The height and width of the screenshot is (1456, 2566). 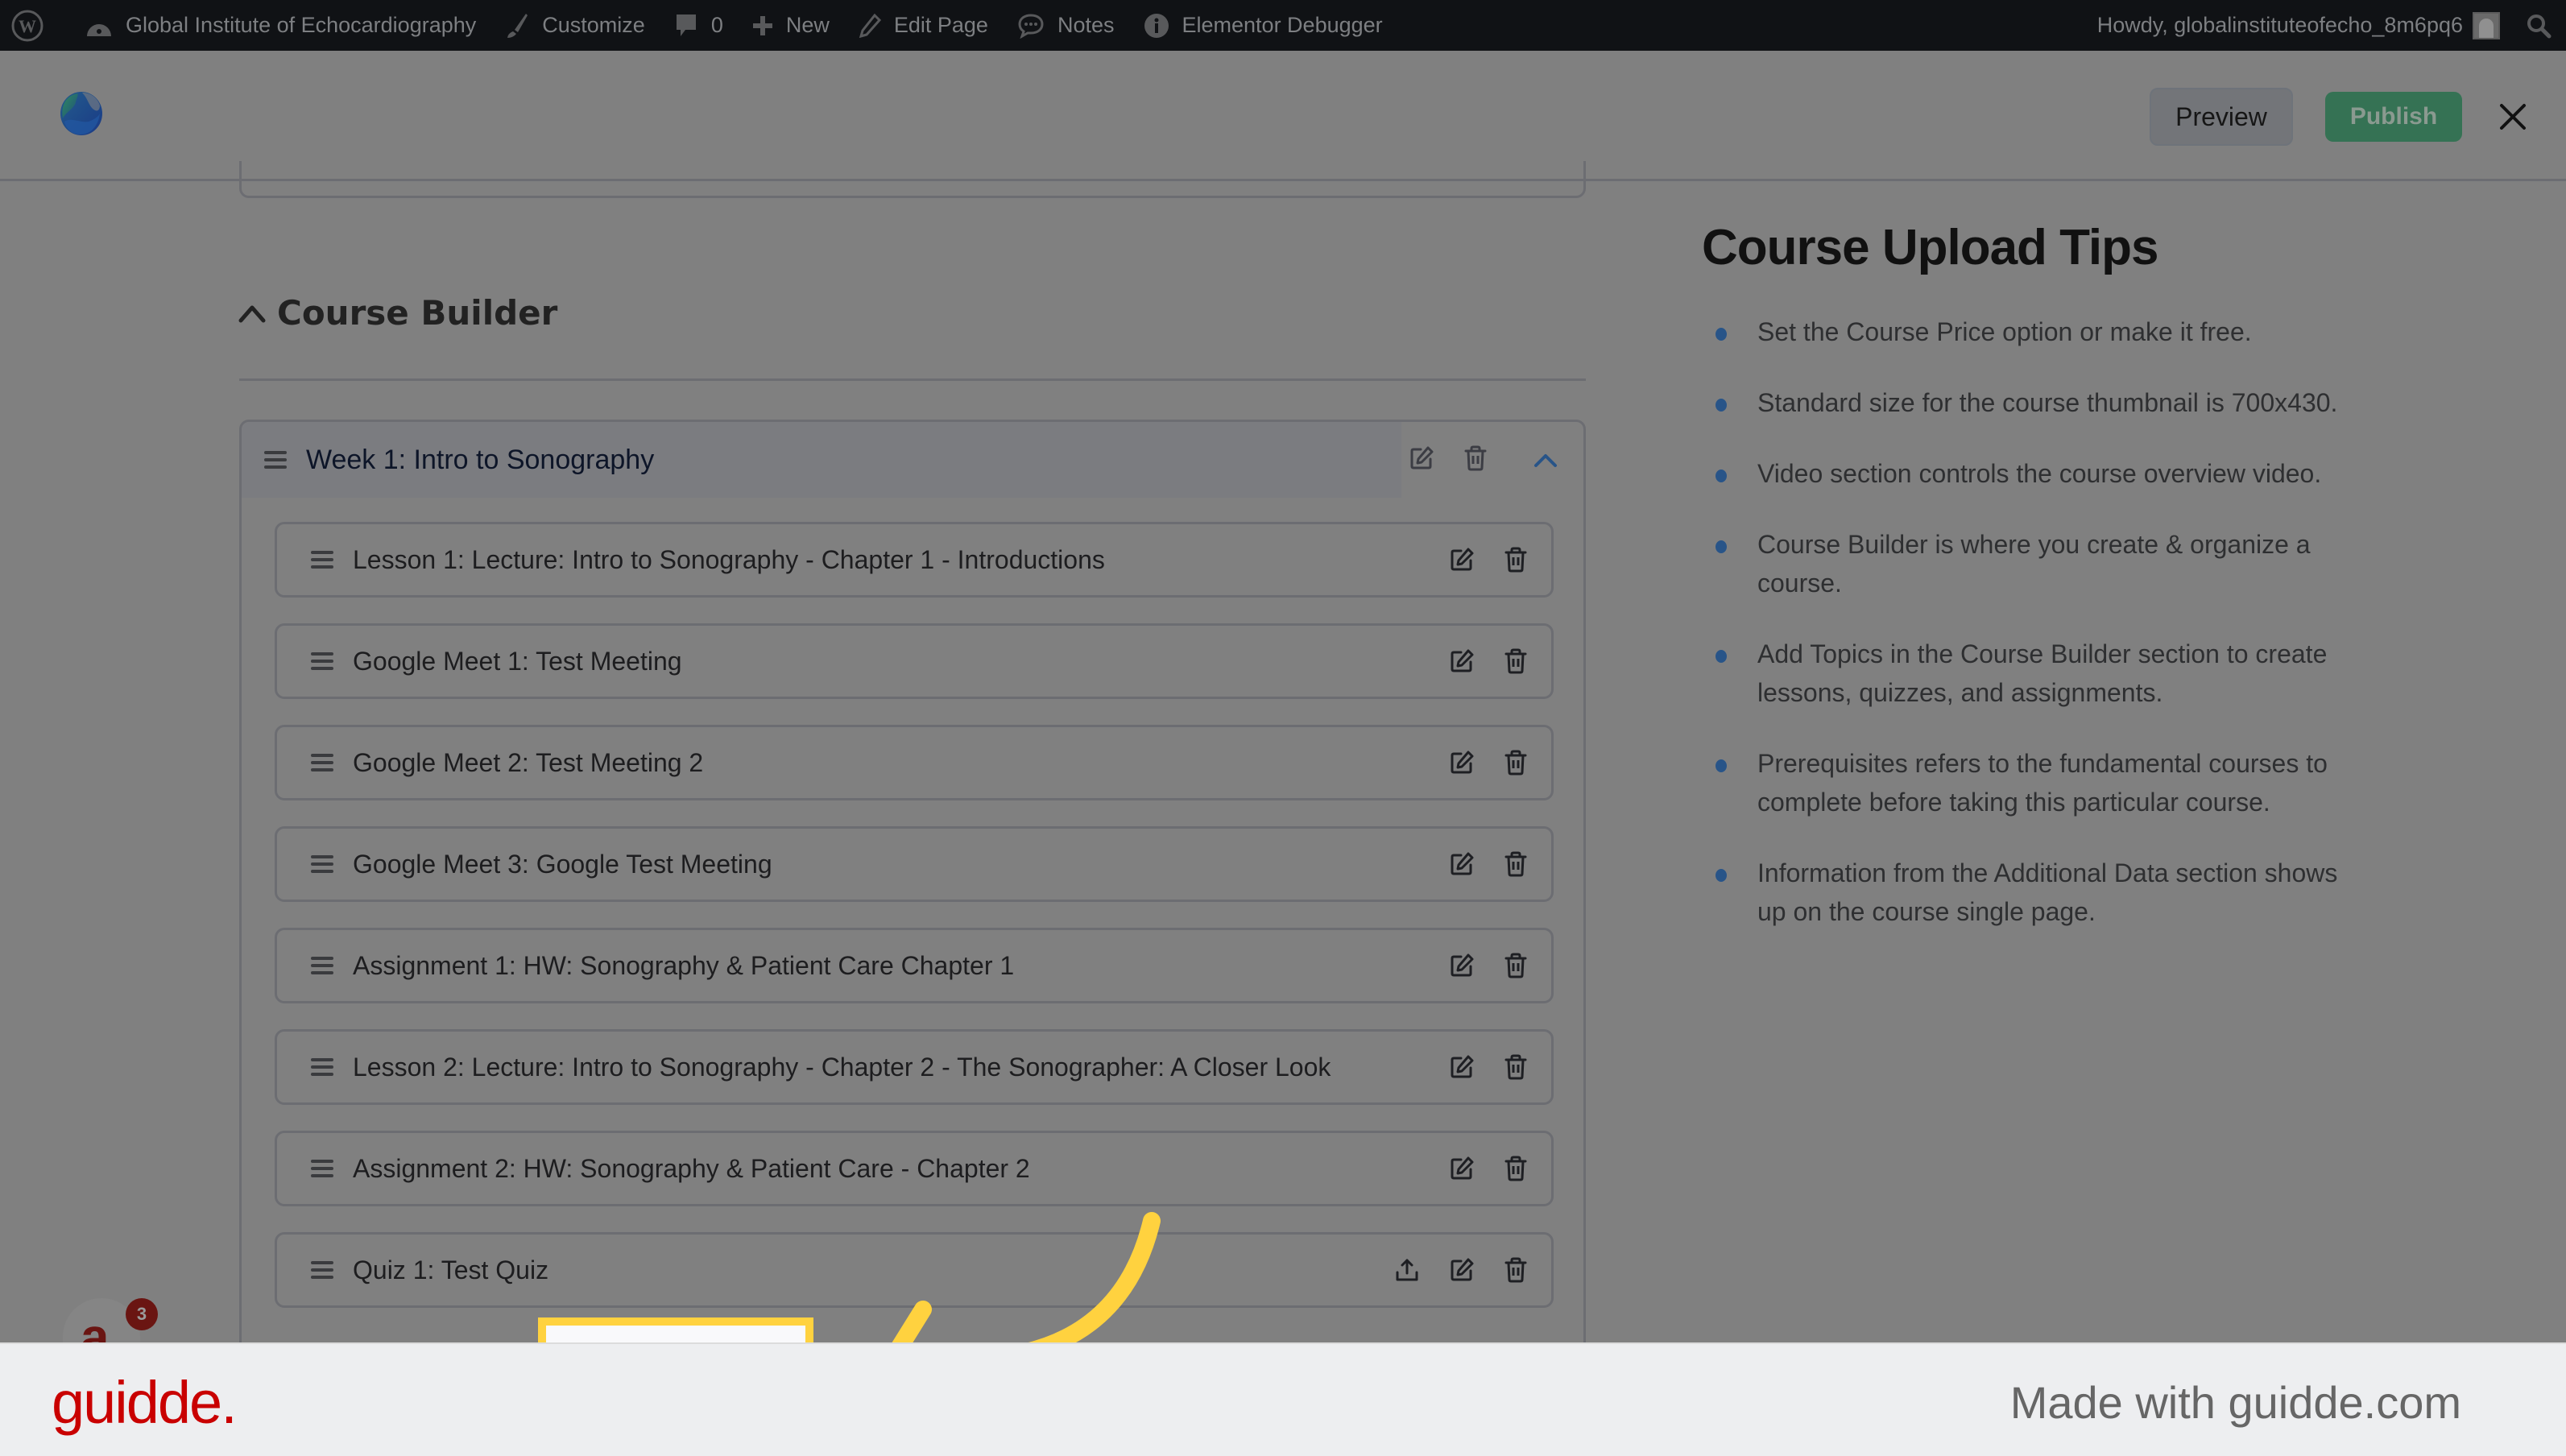 What do you see at coordinates (1421, 460) in the screenshot?
I see `edit-topic-icon` at bounding box center [1421, 460].